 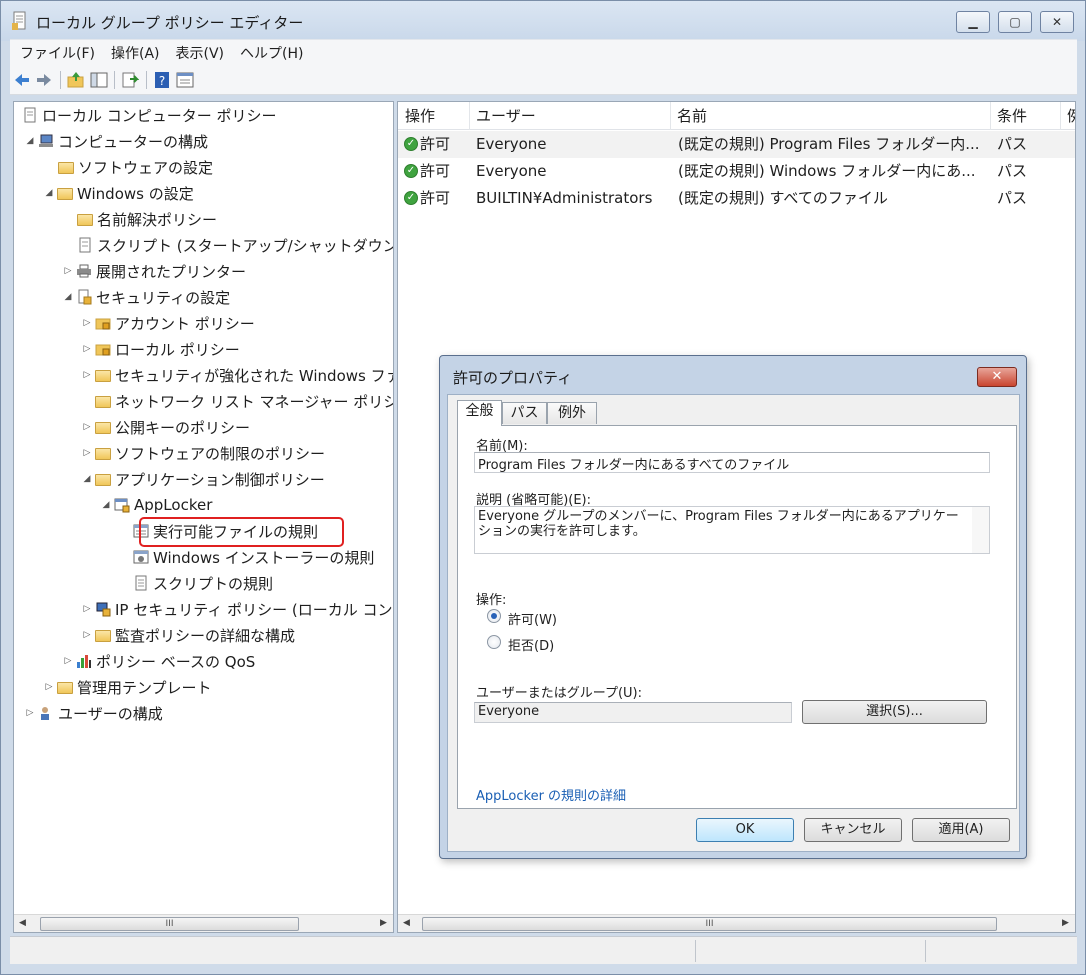 I want to click on tree-label: ソフトウェアの制限のポリシー, so click(x=220, y=453).